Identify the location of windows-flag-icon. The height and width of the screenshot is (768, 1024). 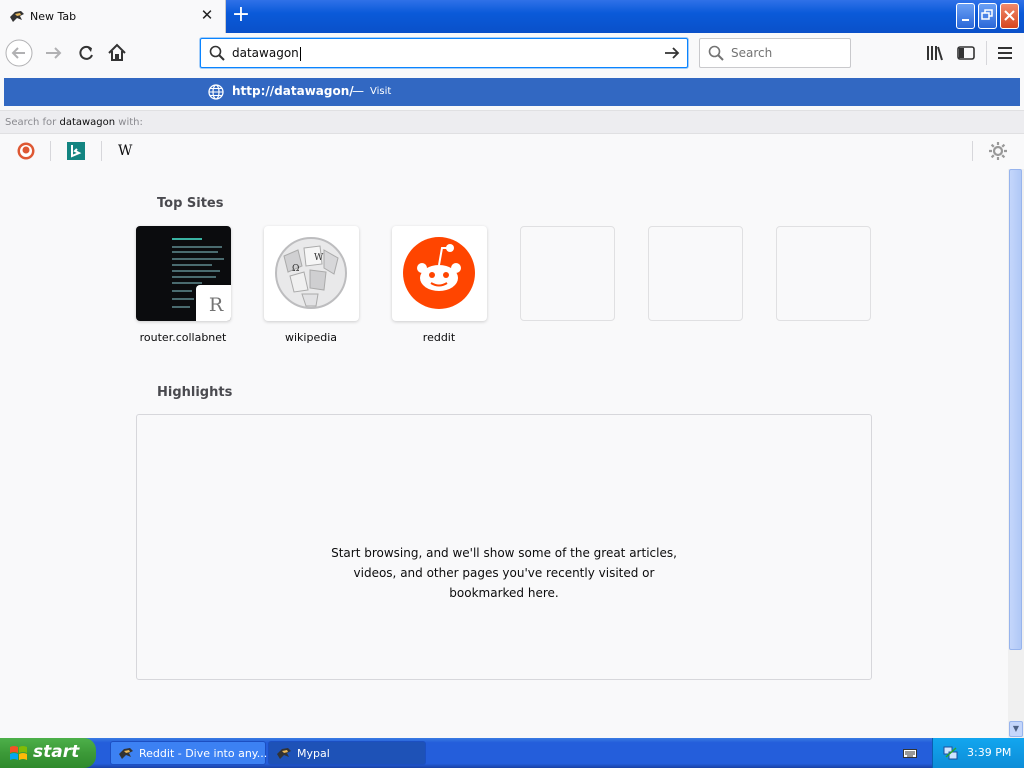
(18, 753).